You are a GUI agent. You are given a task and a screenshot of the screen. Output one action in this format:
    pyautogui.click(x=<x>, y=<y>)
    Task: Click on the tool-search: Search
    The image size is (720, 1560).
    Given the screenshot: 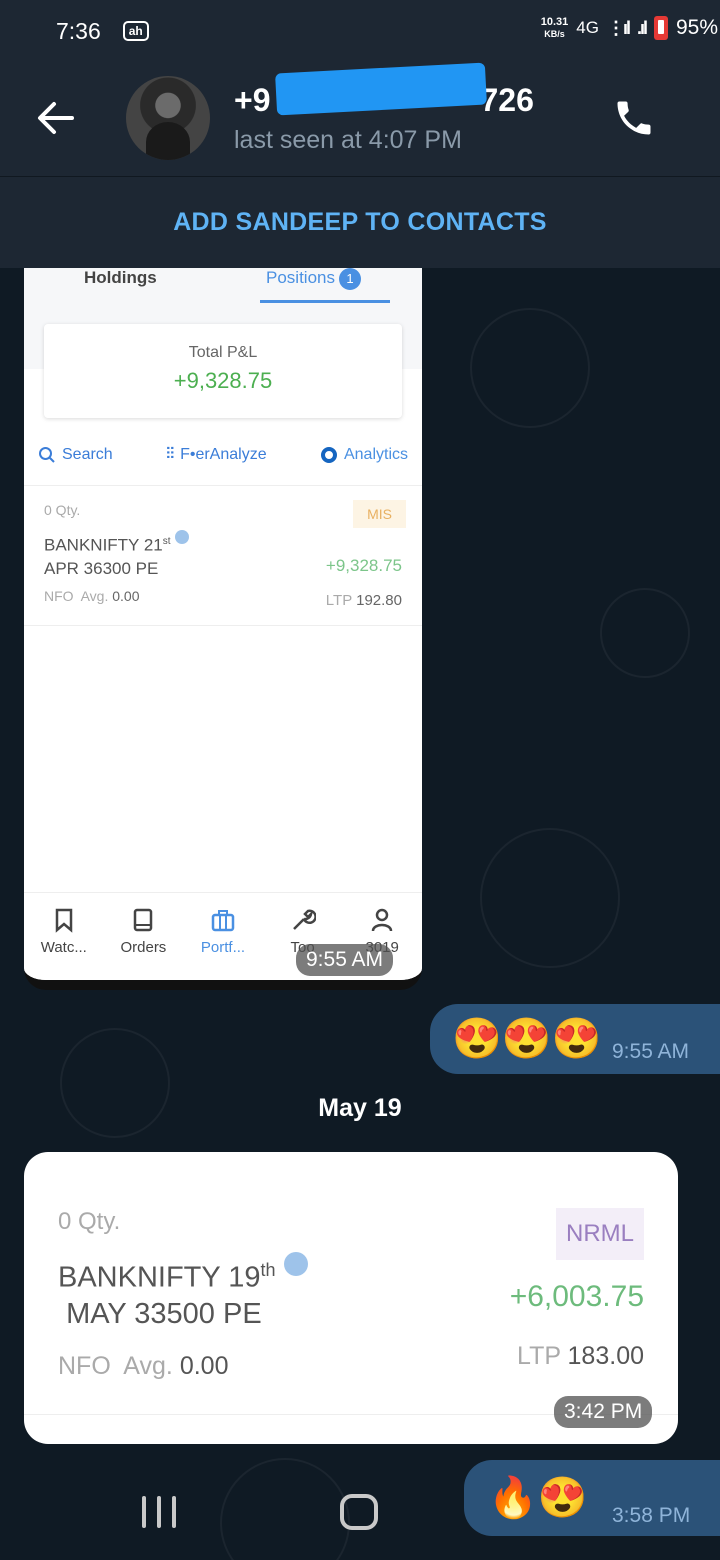 What is the action you would take?
    pyautogui.click(x=75, y=455)
    